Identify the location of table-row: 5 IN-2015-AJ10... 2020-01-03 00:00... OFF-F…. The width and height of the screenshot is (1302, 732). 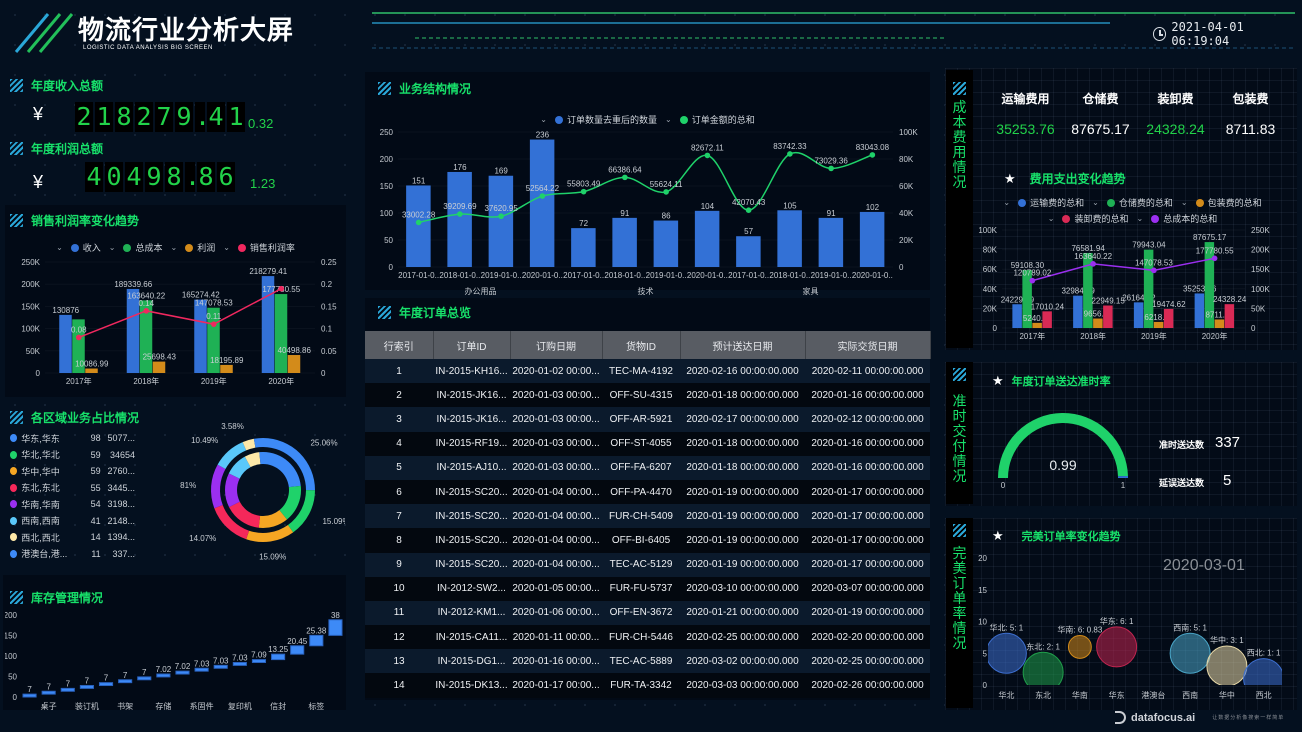
(647, 467).